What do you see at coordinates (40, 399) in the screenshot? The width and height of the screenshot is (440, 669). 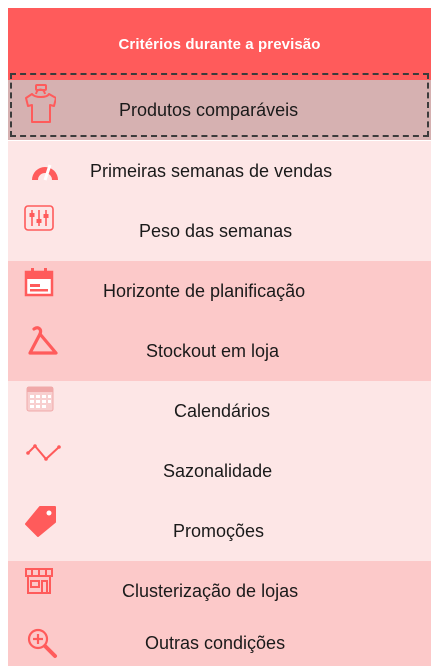 I see `calendar-grid-icon` at bounding box center [40, 399].